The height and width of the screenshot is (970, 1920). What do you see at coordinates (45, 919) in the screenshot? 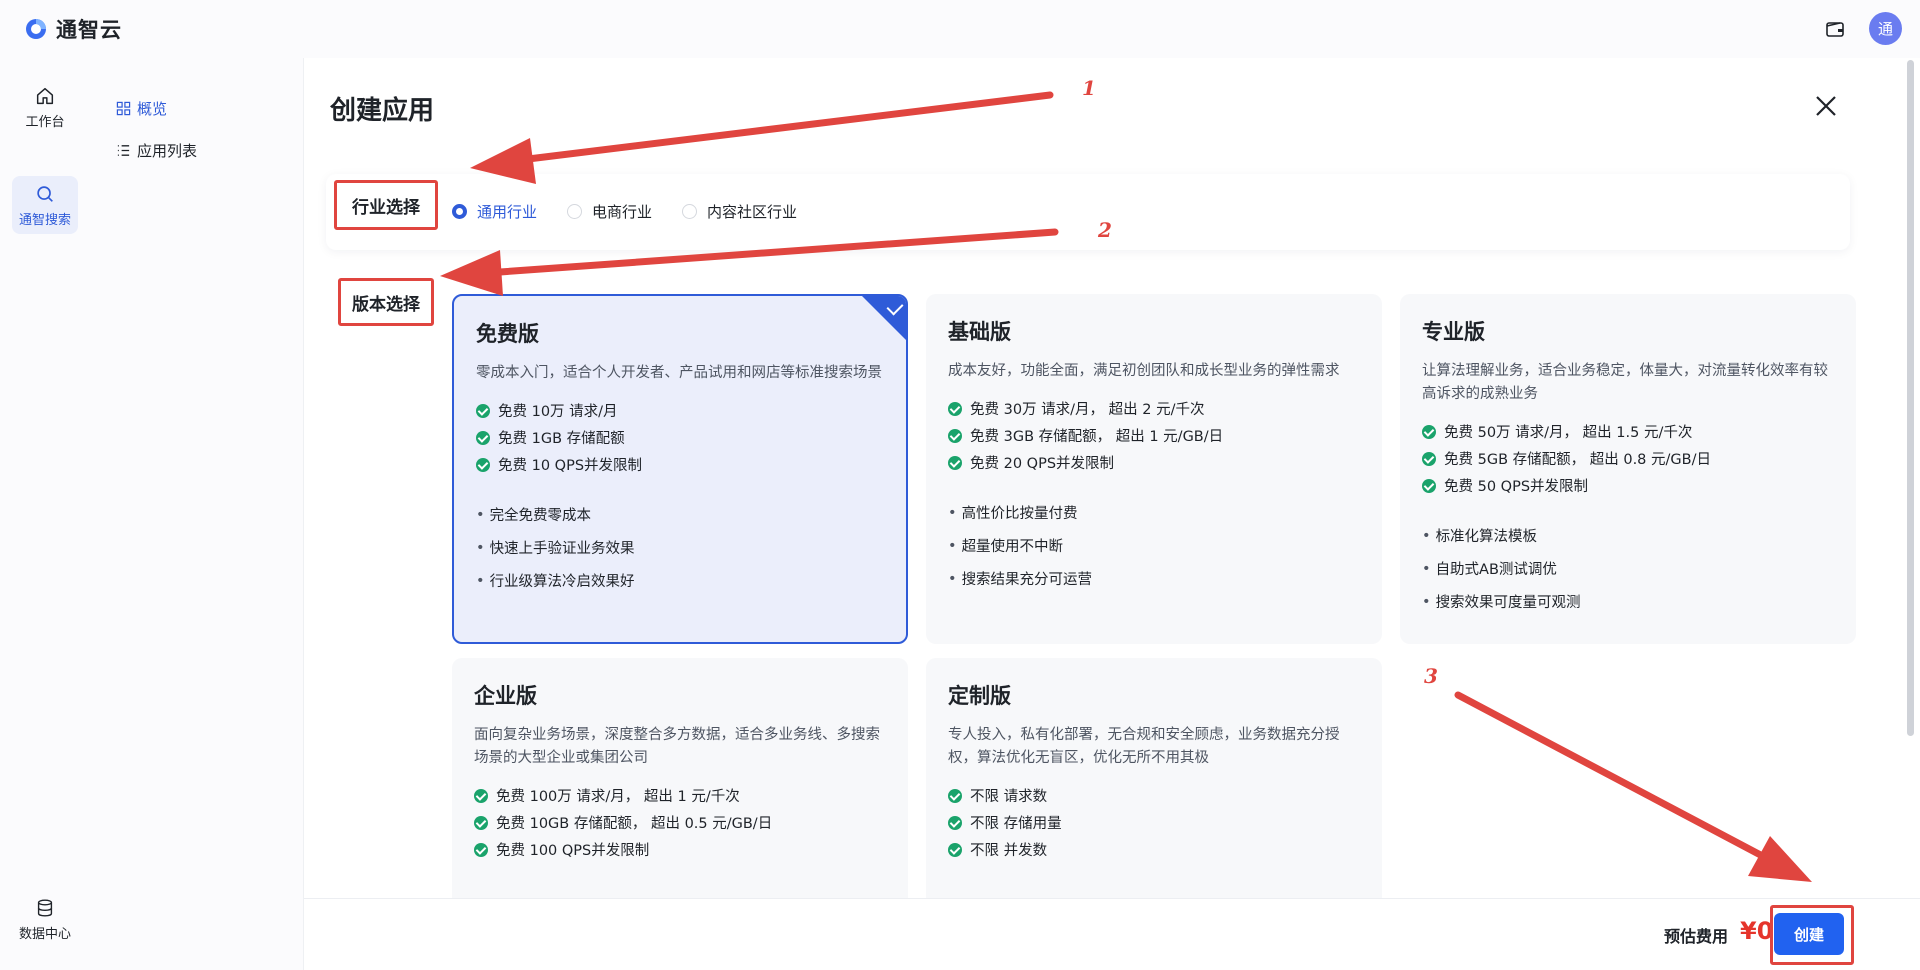
I see `rail-item-data-center: 数据中心` at bounding box center [45, 919].